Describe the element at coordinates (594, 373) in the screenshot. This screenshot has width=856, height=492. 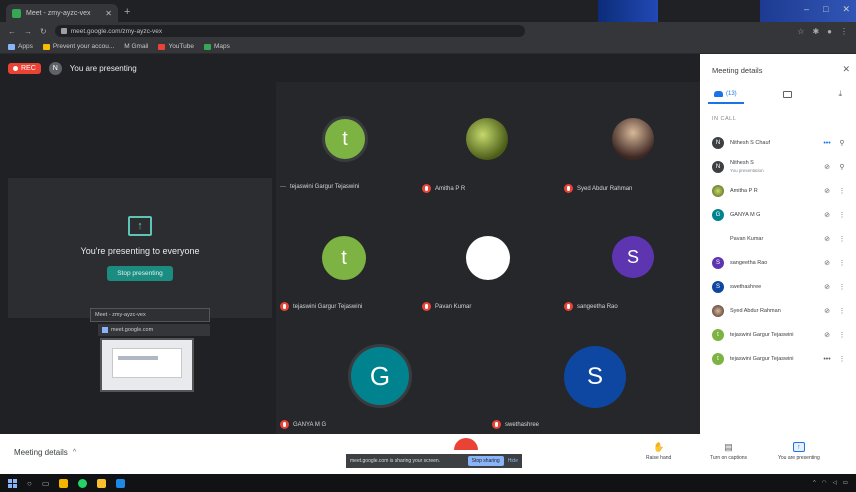
I see `participant-tile: S swethashree` at that location.